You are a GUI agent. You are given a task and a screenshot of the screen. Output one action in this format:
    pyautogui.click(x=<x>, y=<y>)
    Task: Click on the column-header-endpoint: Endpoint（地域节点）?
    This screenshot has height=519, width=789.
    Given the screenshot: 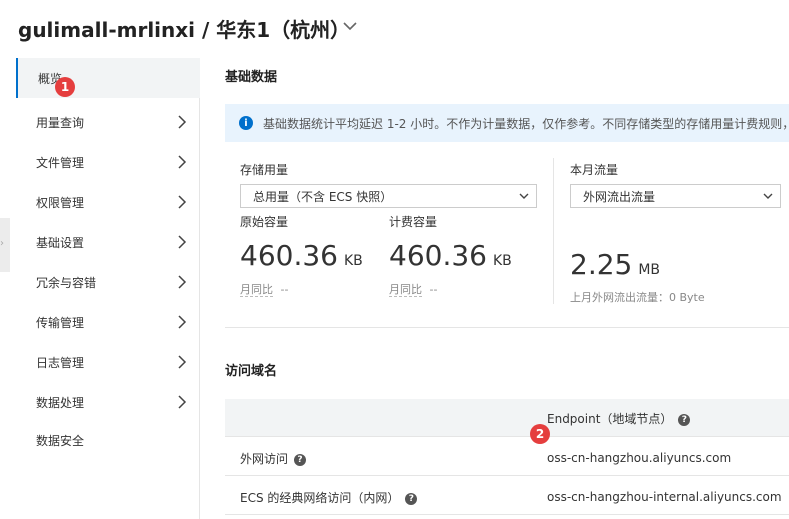 What is the action you would take?
    pyautogui.click(x=619, y=418)
    